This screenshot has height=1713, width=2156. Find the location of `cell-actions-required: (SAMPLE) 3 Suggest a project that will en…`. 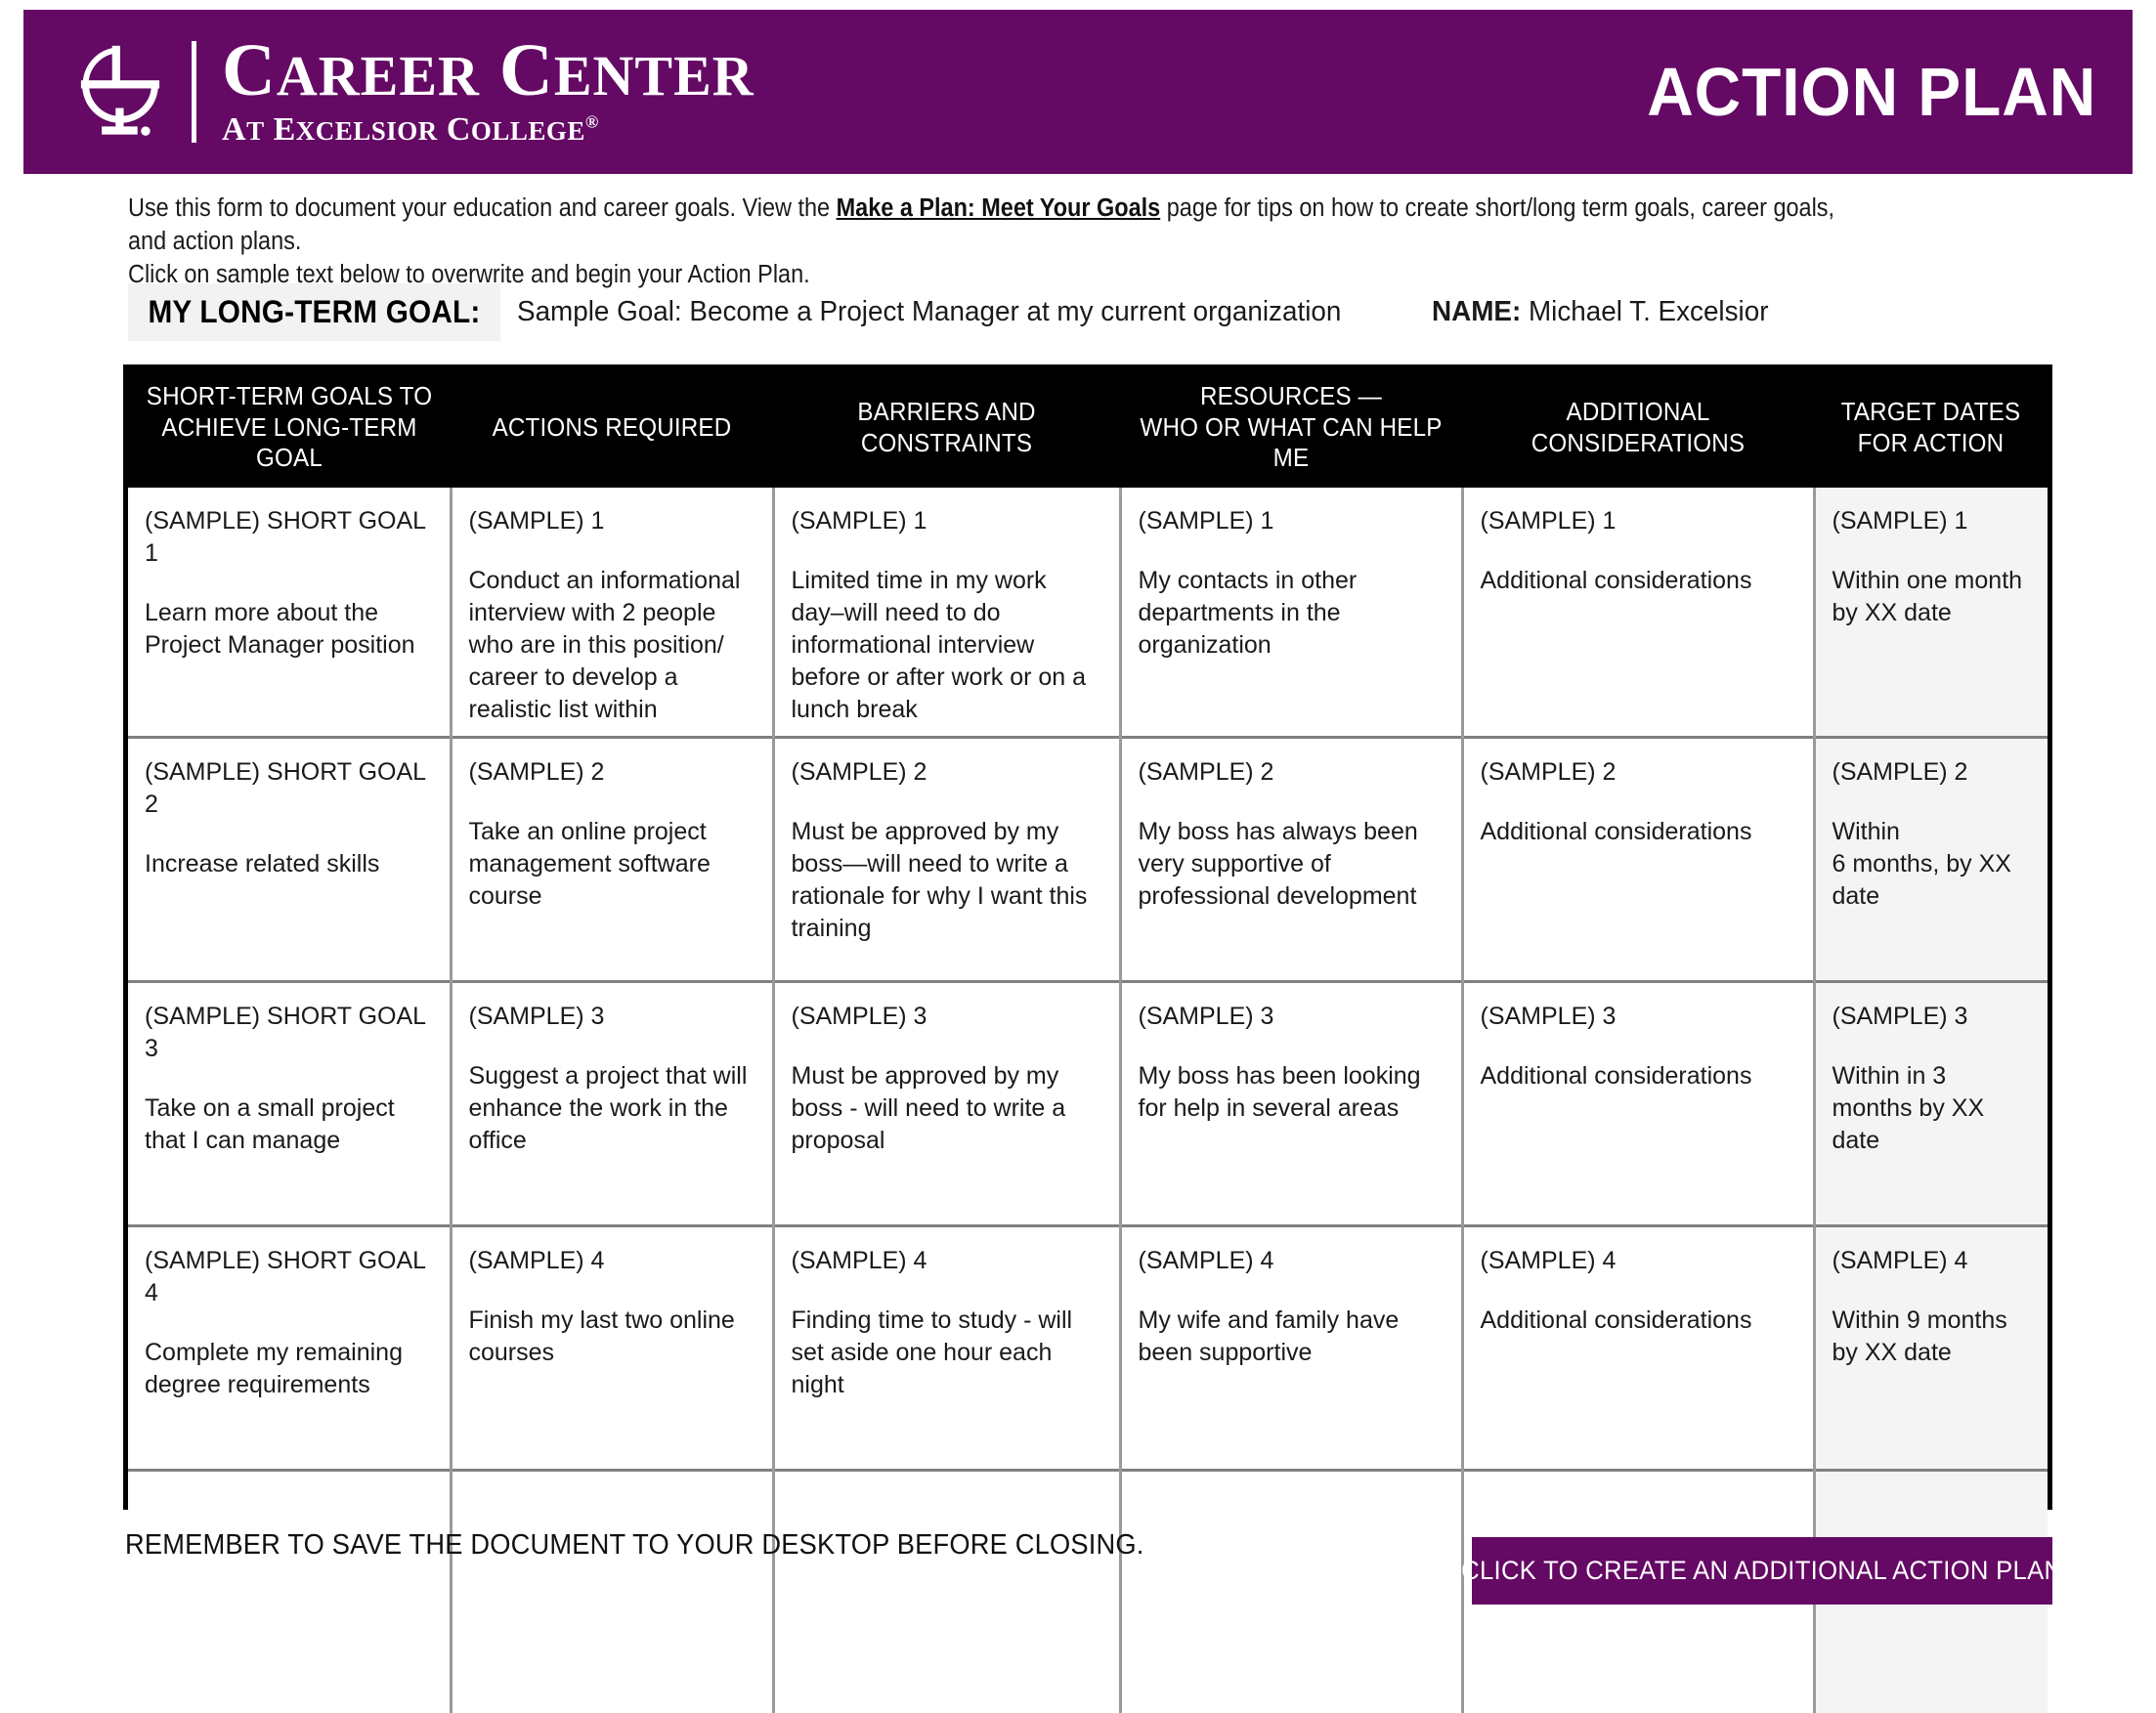

cell-actions-required: (SAMPLE) 3 Suggest a project that will en… is located at coordinates (613, 1103).